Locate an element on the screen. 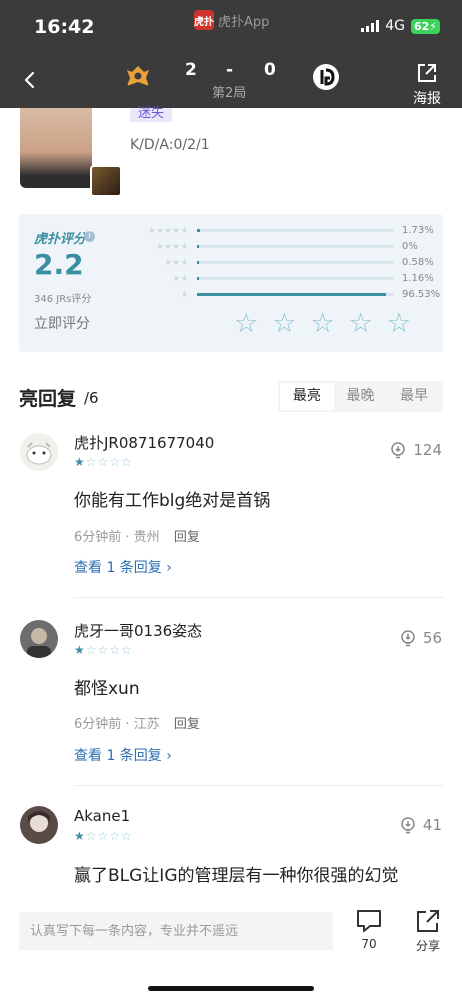  share-box-icon is located at coordinates (427, 73).